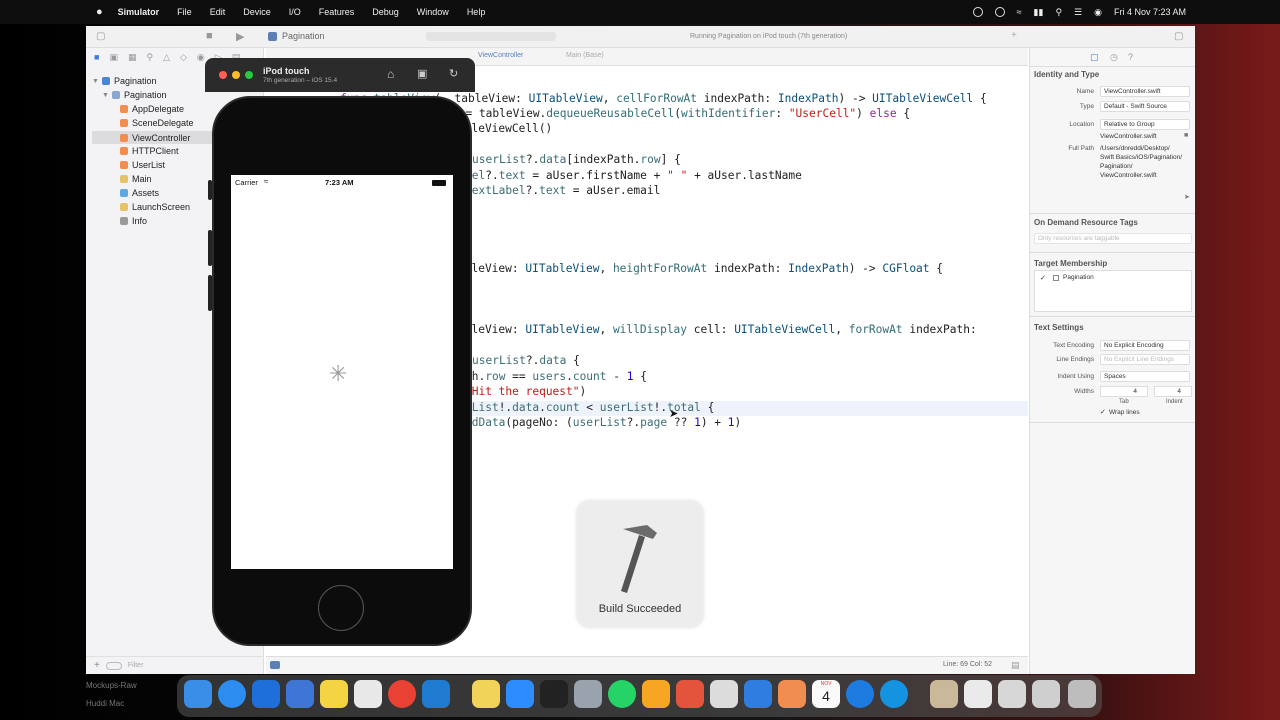 Image resolution: width=1280 pixels, height=720 pixels. Describe the element at coordinates (275, 665) in the screenshot. I see `debug-area-toggle-icon` at that location.